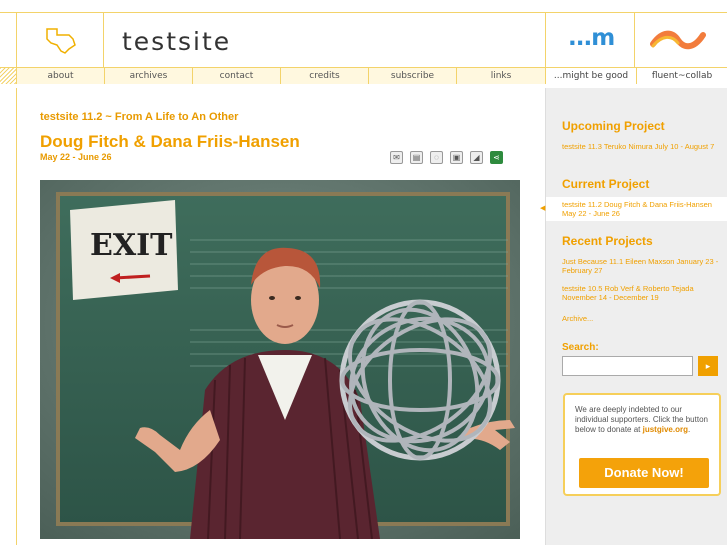 This screenshot has height=545, width=727. Describe the element at coordinates (613, 126) in the screenshot. I see `upcoming-heading: Upcoming Project` at that location.